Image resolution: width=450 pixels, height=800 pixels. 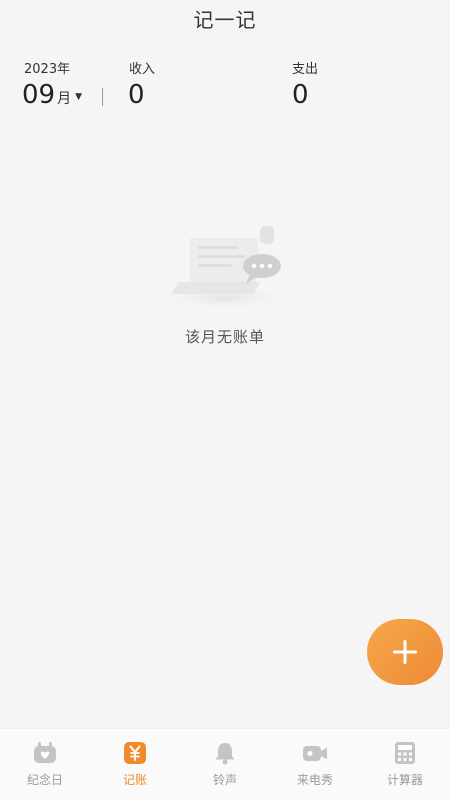 What do you see at coordinates (45, 752) in the screenshot?
I see `anniversary-icon` at bounding box center [45, 752].